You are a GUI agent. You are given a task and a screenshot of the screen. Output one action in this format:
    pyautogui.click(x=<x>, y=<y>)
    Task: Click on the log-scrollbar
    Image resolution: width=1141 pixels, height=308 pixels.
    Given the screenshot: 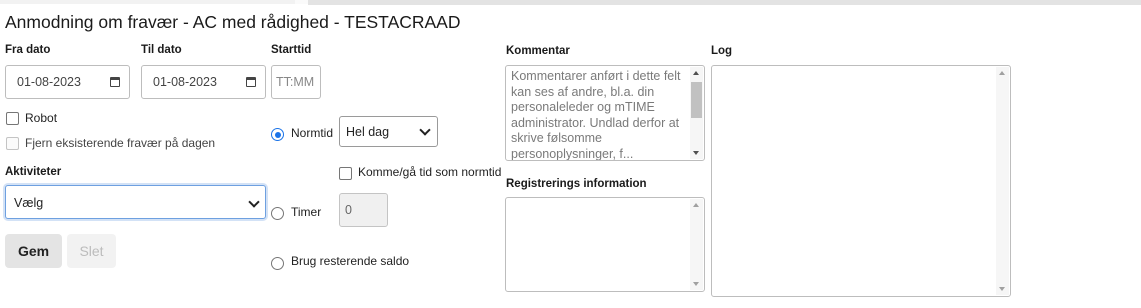 What is the action you would take?
    pyautogui.click(x=1002, y=181)
    